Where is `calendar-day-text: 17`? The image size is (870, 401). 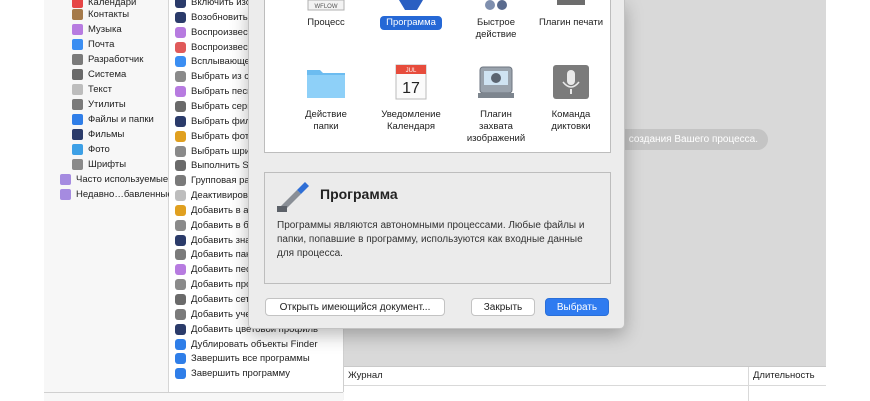 calendar-day-text: 17 is located at coordinates (411, 88).